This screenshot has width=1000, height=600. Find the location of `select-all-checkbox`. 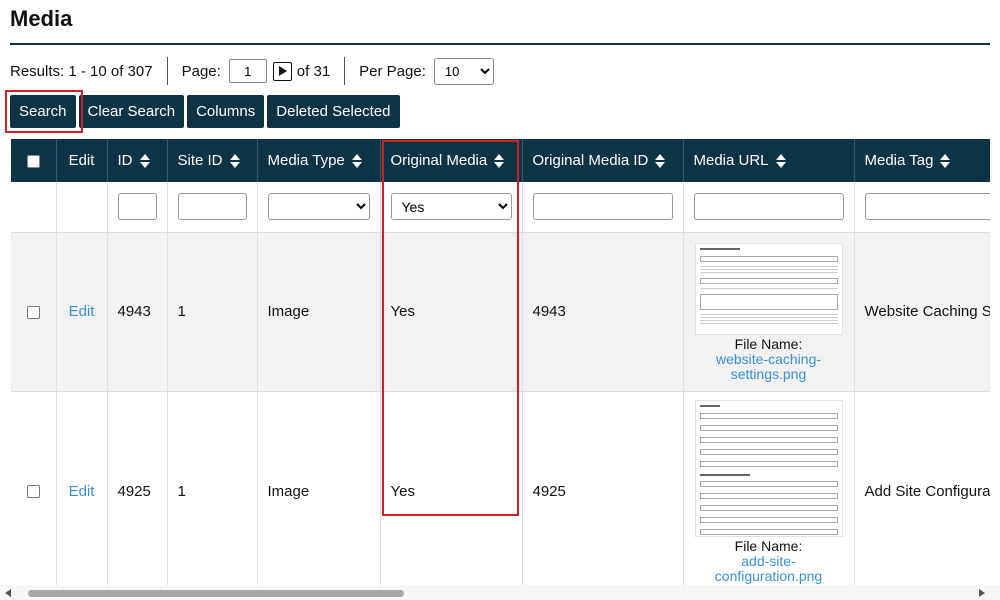

select-all-checkbox is located at coordinates (33, 161).